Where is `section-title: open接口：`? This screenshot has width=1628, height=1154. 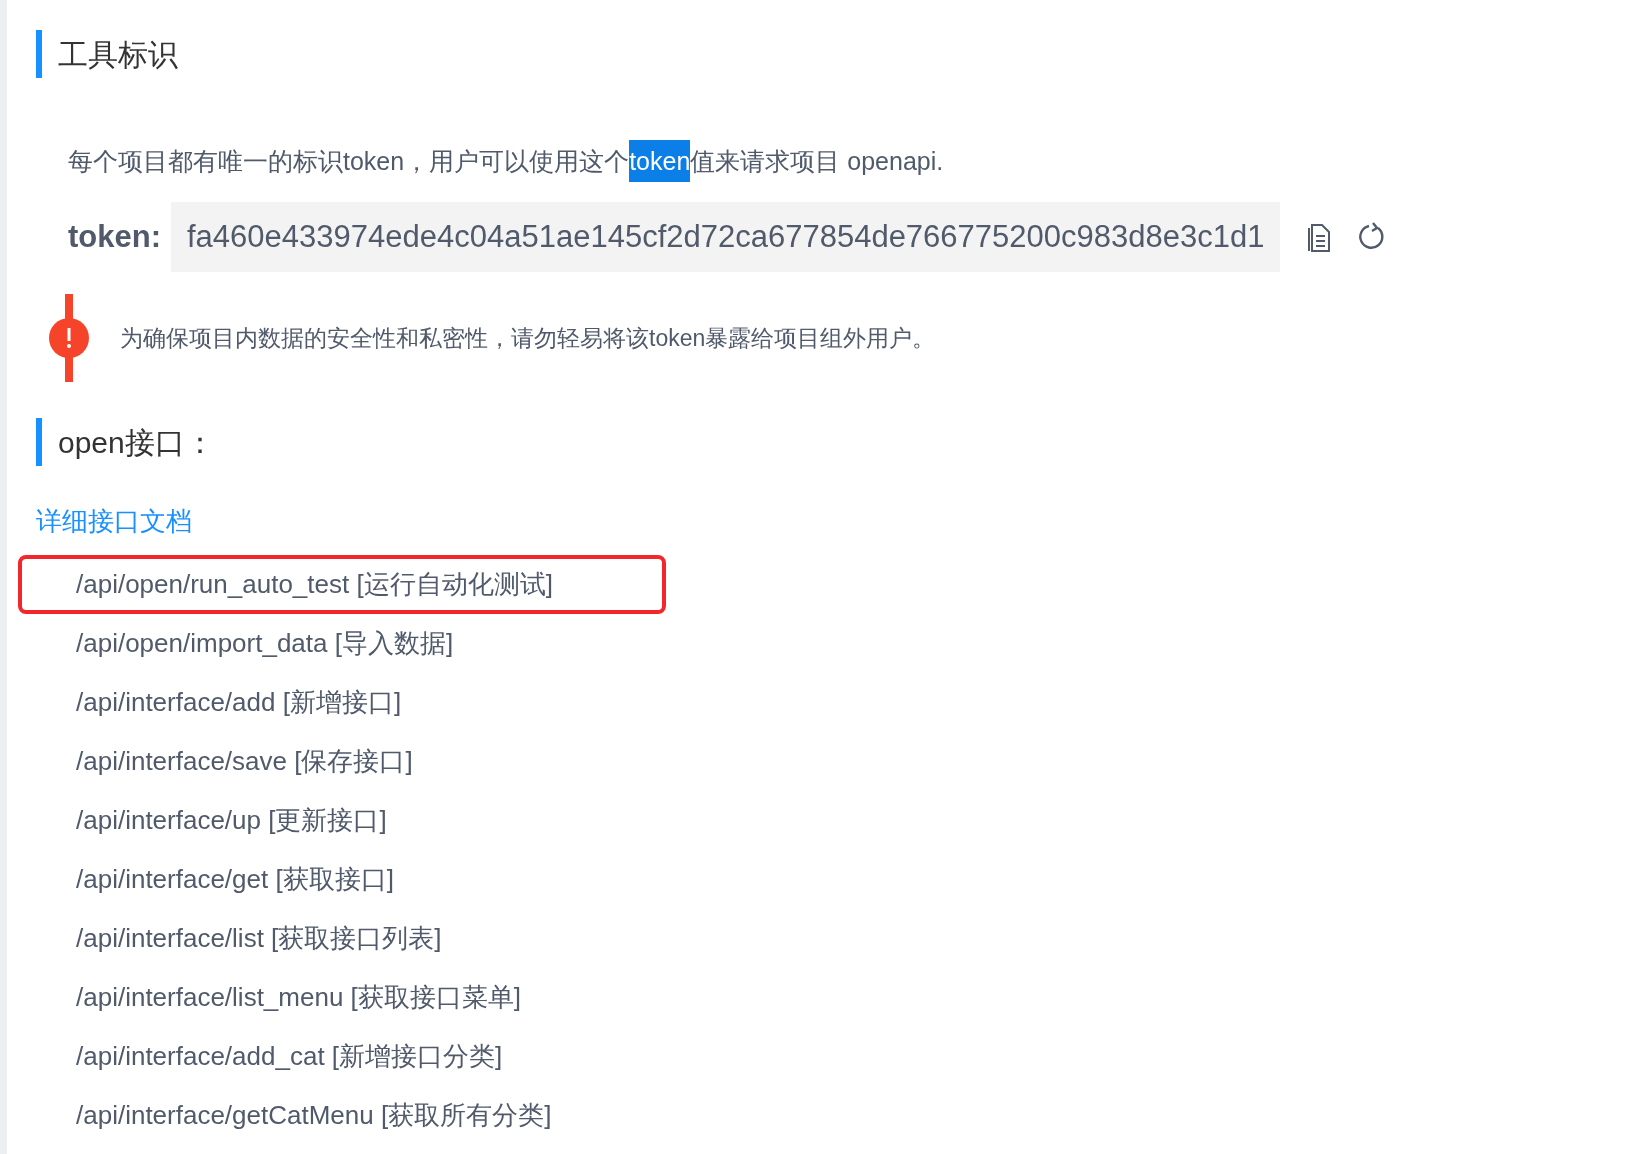 section-title: open接口： is located at coordinates (136, 442).